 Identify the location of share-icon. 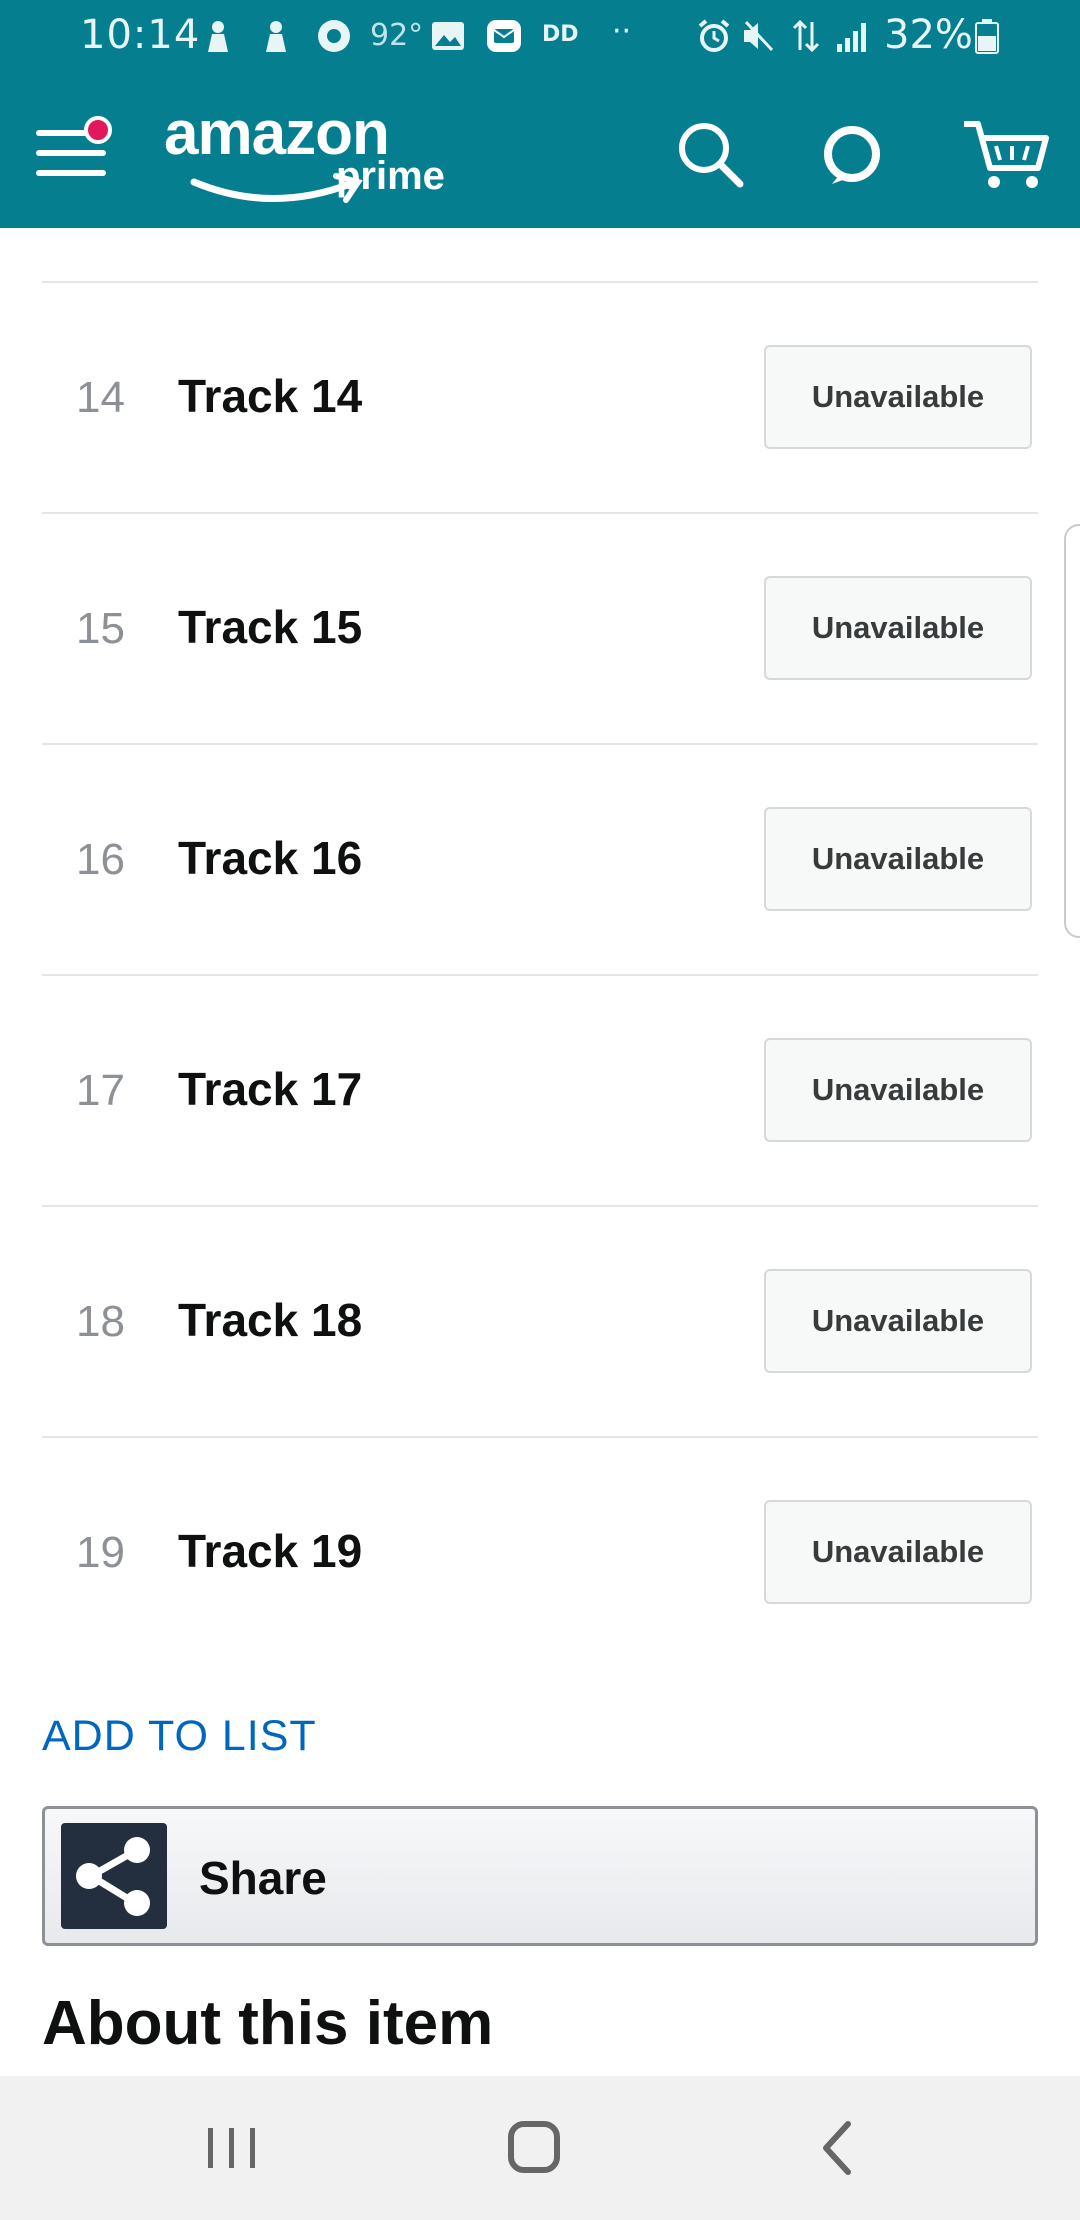
(114, 1876).